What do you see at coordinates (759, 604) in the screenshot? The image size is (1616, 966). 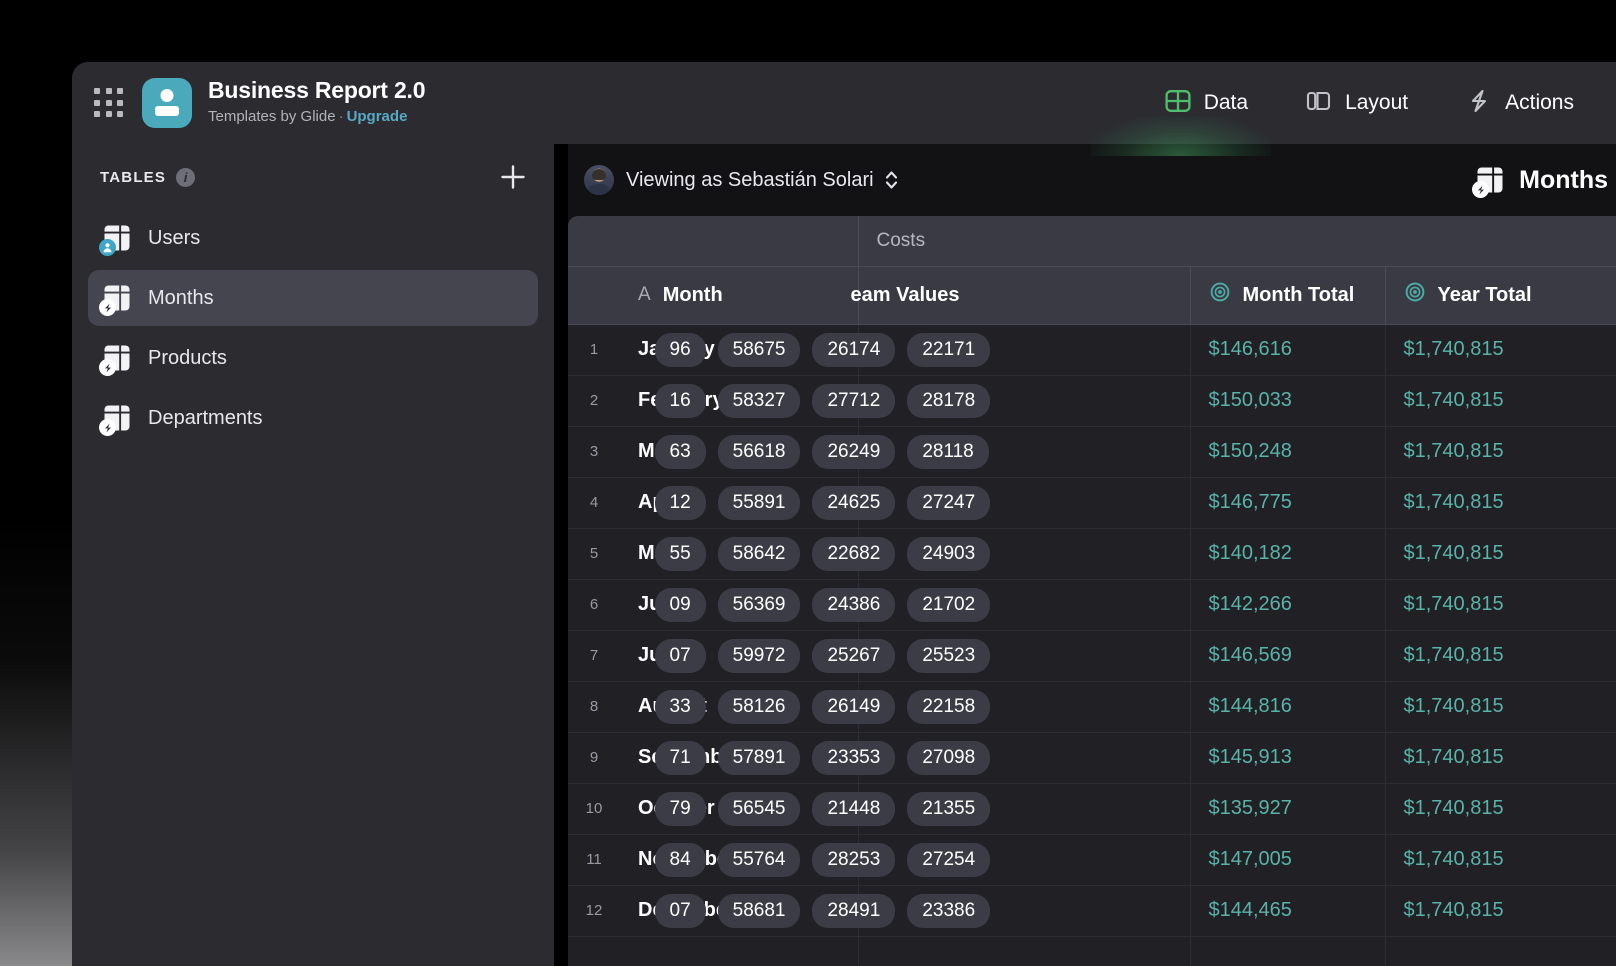 I see `team-value-pill: 56369` at bounding box center [759, 604].